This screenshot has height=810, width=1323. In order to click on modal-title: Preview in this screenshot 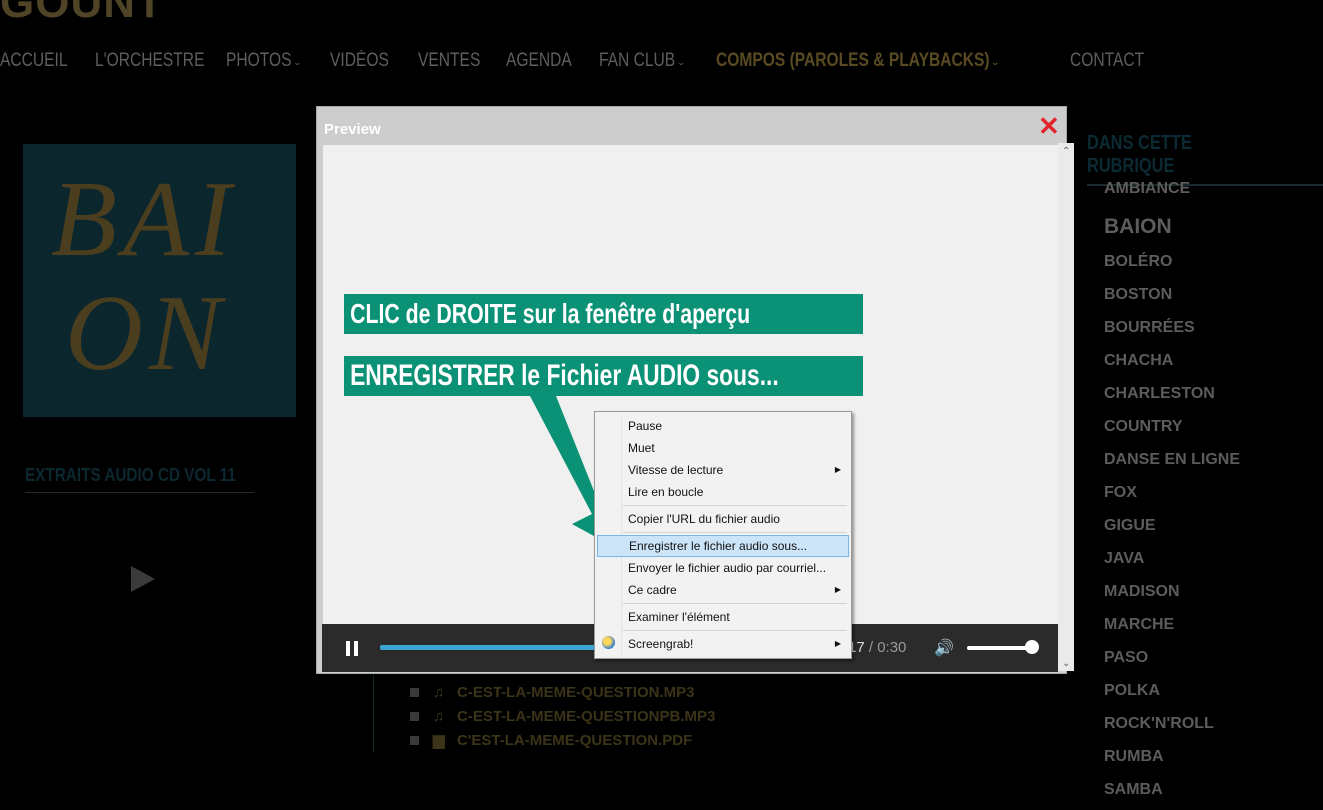, I will do `click(352, 129)`.